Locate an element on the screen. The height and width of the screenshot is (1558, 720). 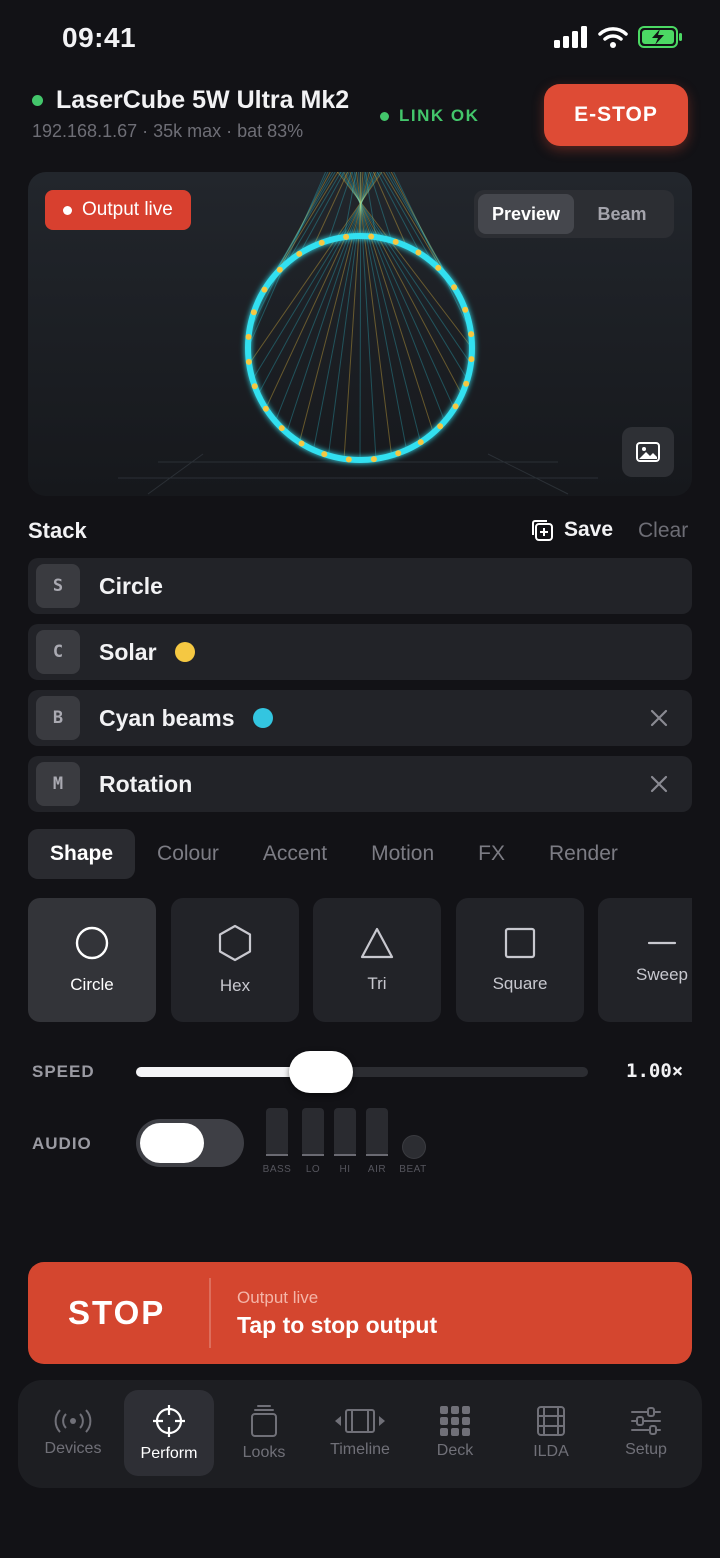
shape-label: Sweep is located at coordinates (662, 974).